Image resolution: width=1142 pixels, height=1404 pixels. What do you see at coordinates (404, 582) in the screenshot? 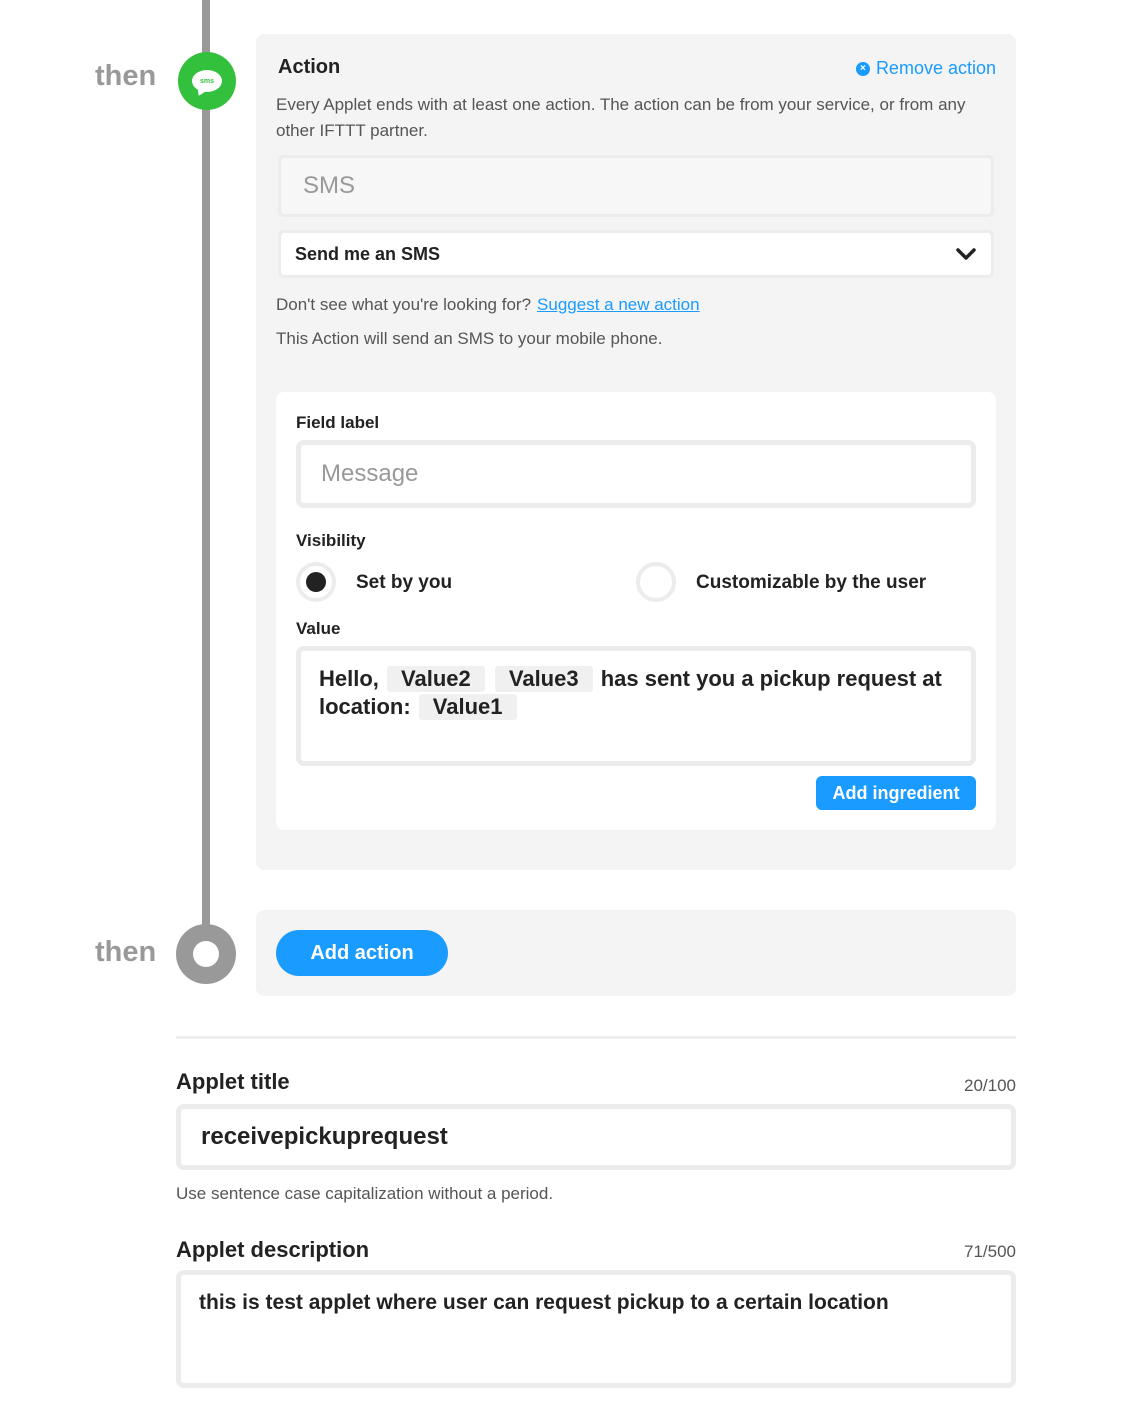
I see `radio-label-set-by-you: Set by you` at bounding box center [404, 582].